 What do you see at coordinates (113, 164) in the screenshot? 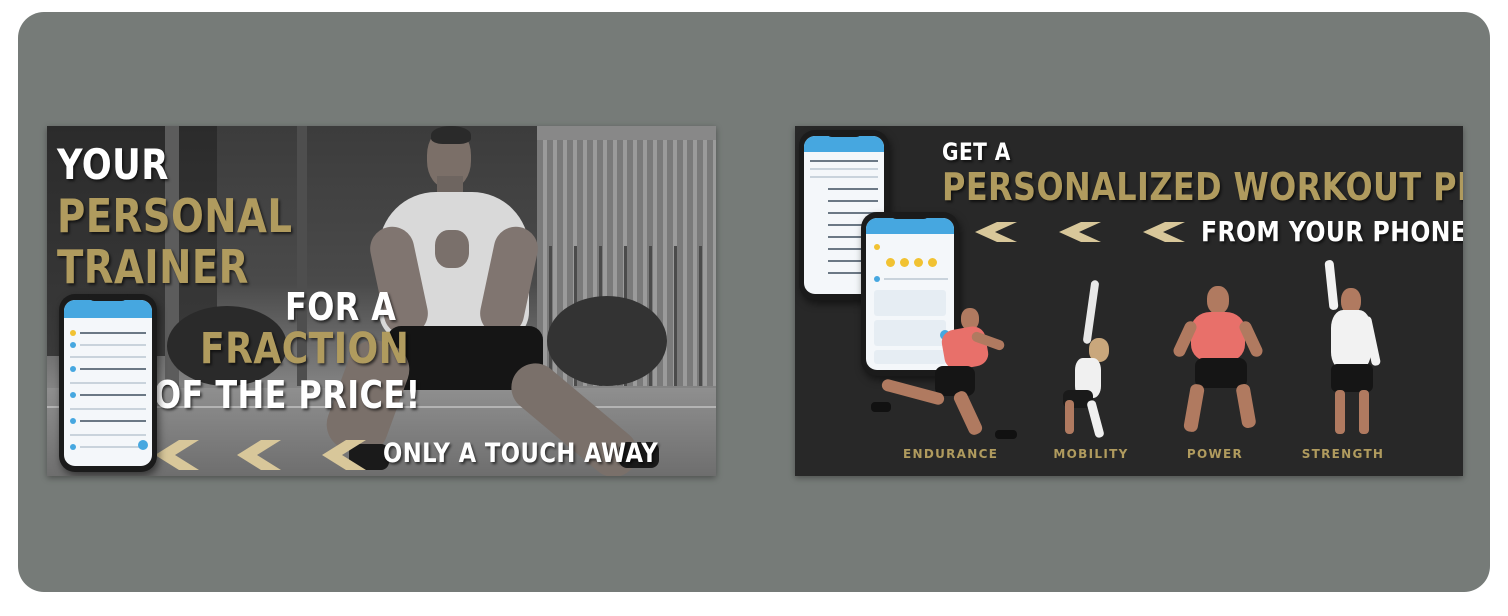
I see `headline-your: YOUR` at bounding box center [113, 164].